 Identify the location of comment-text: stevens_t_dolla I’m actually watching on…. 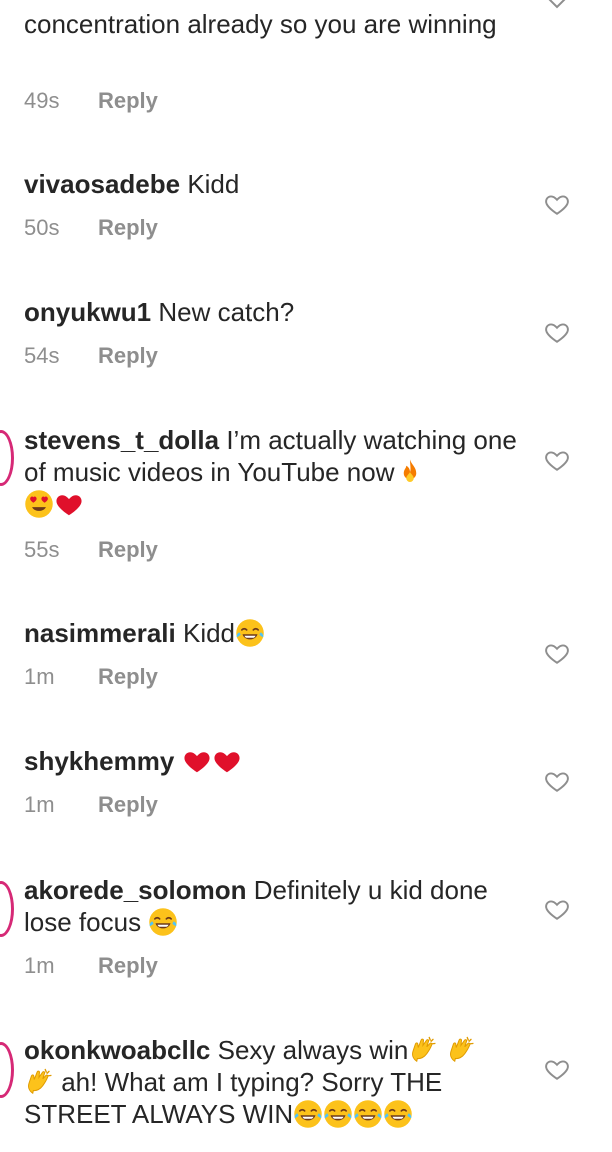
(271, 472).